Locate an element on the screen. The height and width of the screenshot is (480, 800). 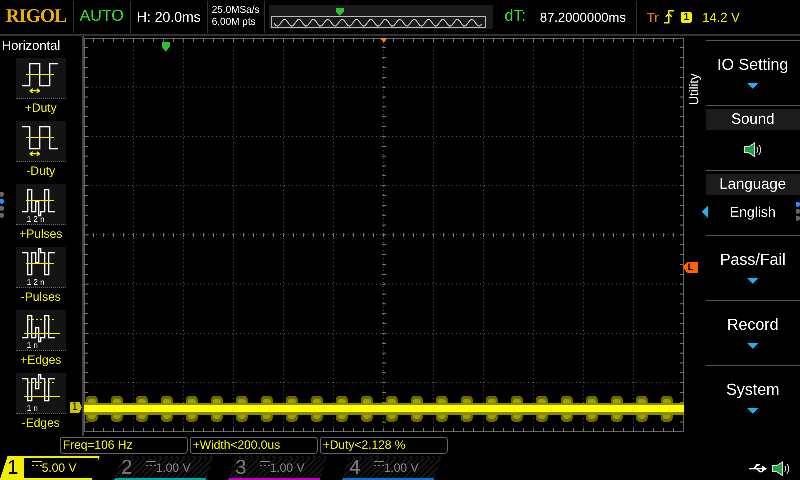
left-arrow-icon is located at coordinates (705, 212).